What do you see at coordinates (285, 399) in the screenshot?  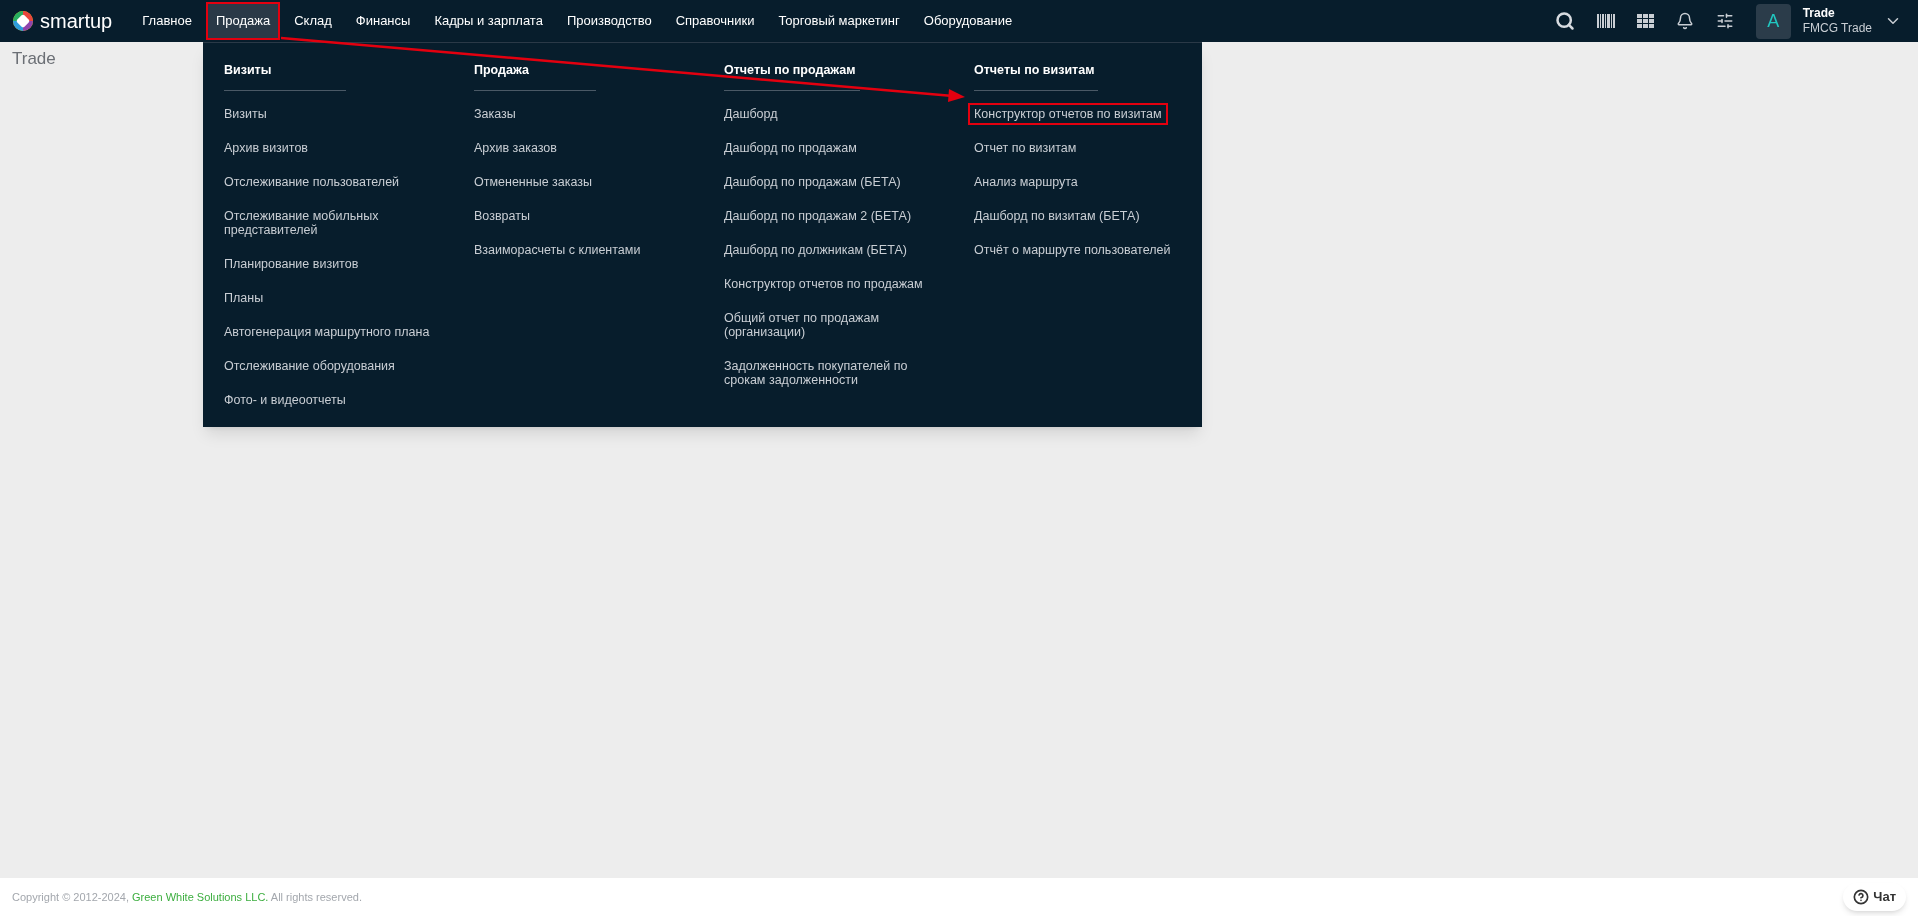 I see `menu-link: Фото- и видеоотчеты` at bounding box center [285, 399].